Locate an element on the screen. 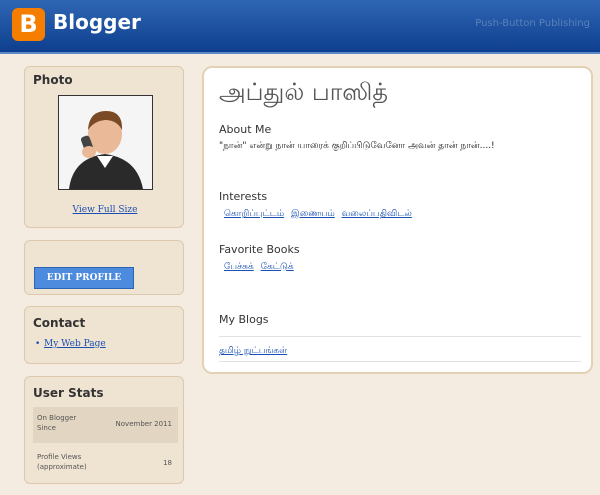 The height and width of the screenshot is (495, 600). favorite-books-title: Favorite Books is located at coordinates (259, 249).